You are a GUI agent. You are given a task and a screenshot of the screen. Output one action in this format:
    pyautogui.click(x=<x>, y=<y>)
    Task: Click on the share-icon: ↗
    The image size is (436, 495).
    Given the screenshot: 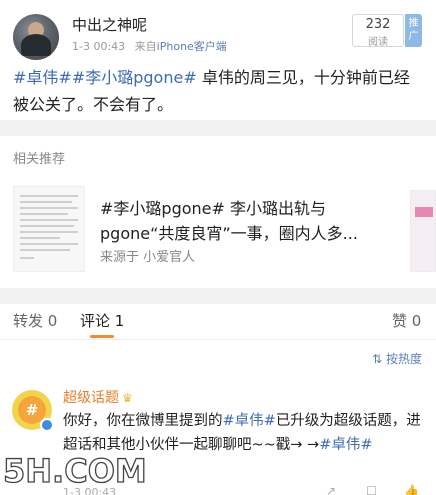 What is the action you would take?
    pyautogui.click(x=331, y=489)
    